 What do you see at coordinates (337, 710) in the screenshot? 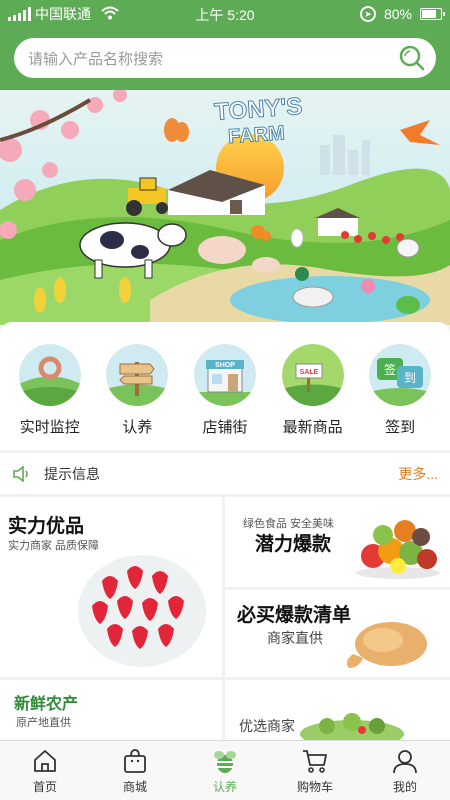
I see `promo-selected-card: 优选商家` at bounding box center [337, 710].